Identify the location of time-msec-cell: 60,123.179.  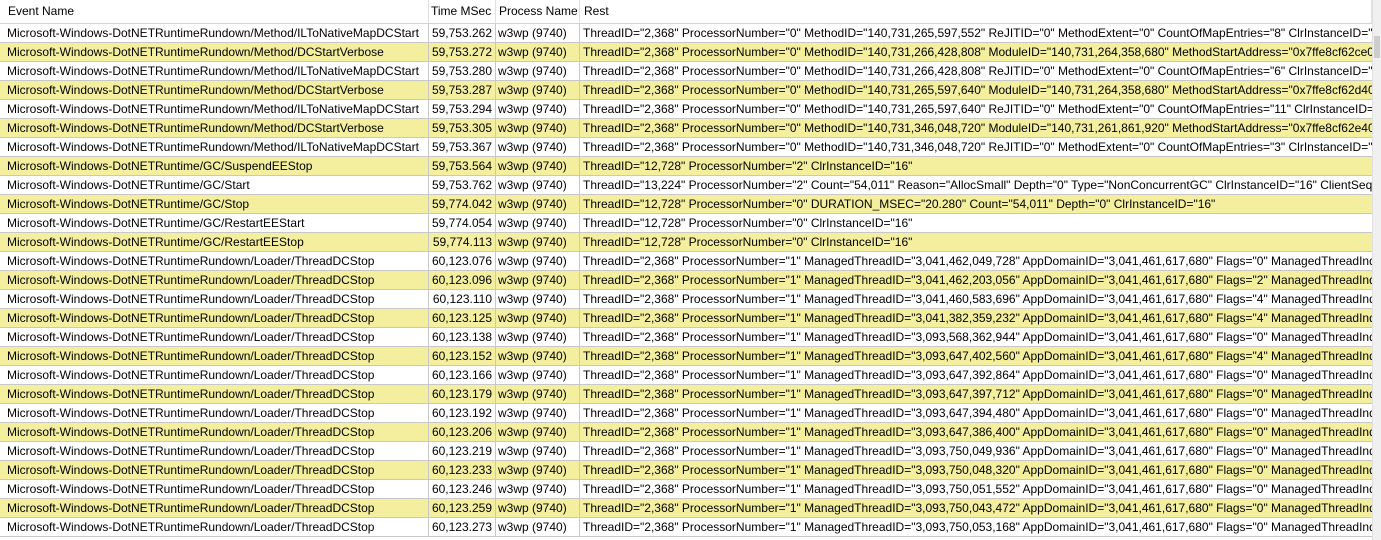
(462, 394).